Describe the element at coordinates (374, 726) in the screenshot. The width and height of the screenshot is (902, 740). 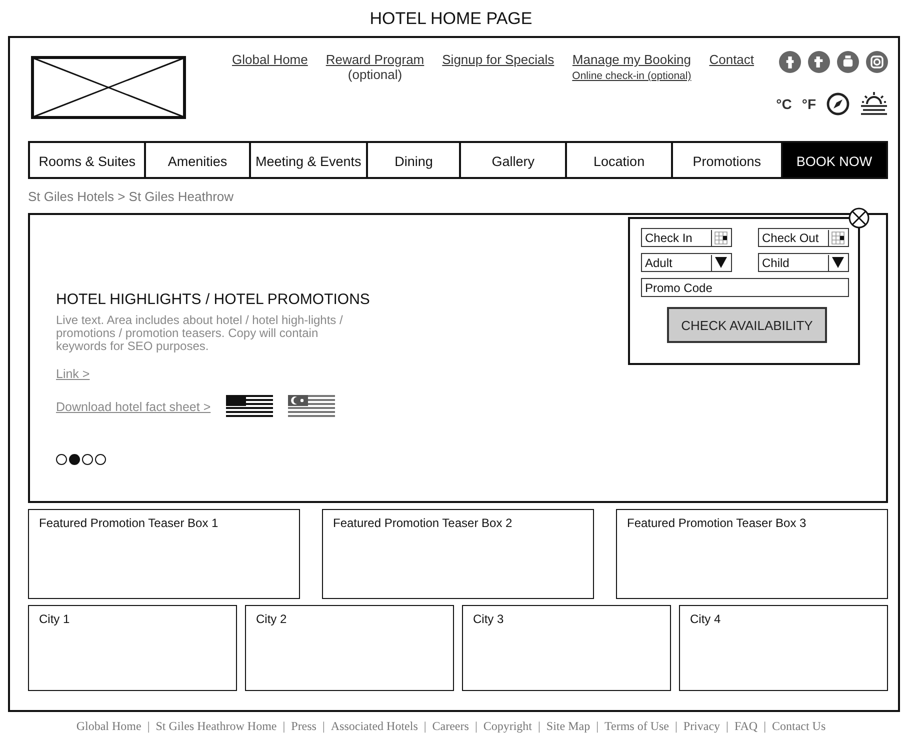
I see `footer-link: Associated Hotels` at that location.